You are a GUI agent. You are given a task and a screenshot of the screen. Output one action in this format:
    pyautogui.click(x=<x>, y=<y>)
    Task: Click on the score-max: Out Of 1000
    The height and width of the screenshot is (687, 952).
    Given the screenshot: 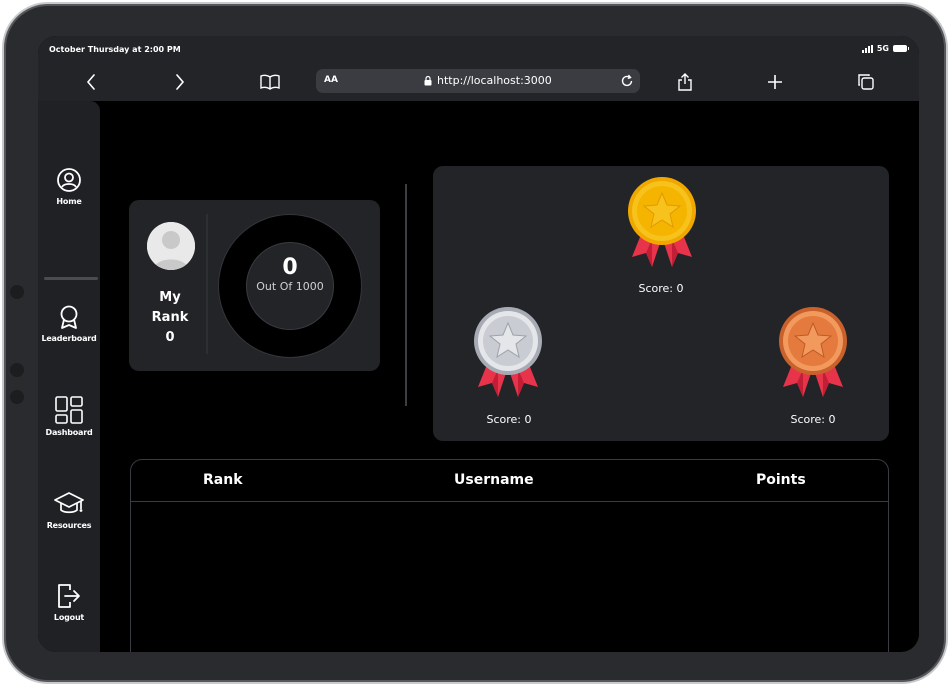 What is the action you would take?
    pyautogui.click(x=290, y=286)
    